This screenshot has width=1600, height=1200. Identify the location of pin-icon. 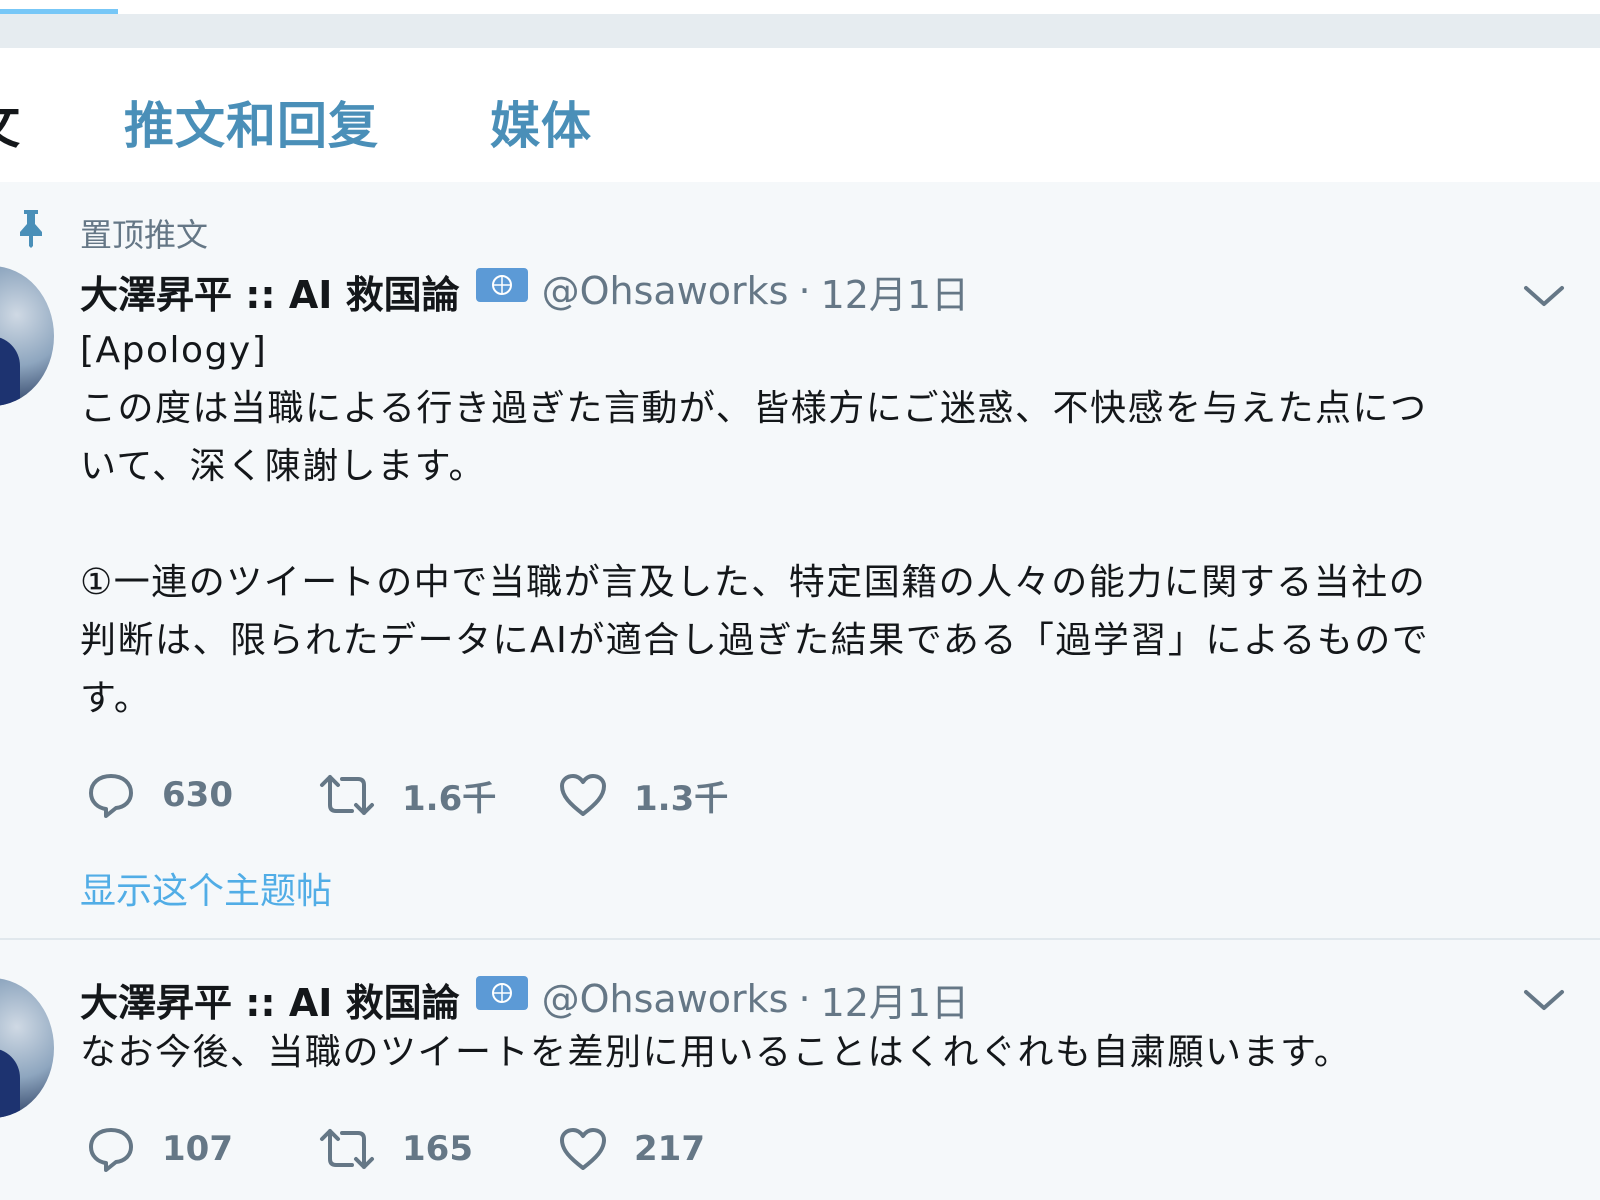
(31, 229).